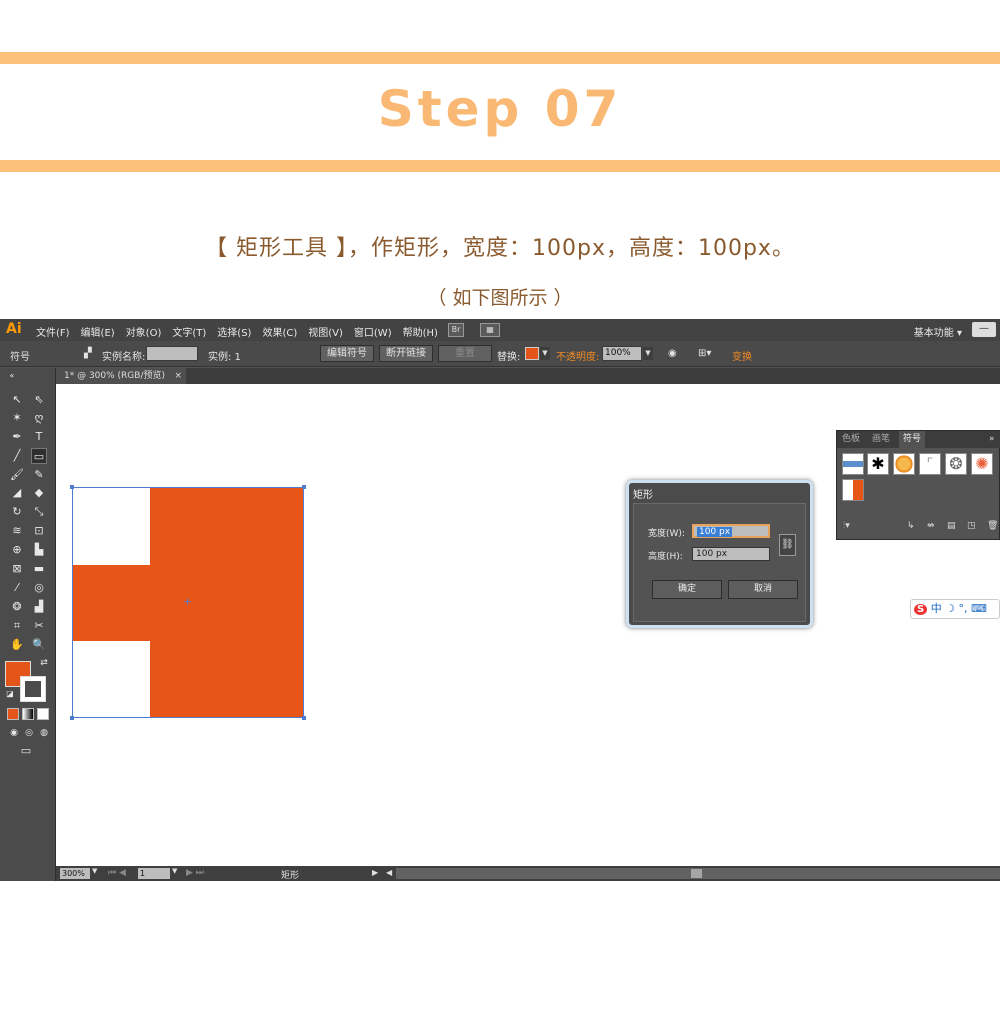  What do you see at coordinates (622, 353) in the screenshot?
I see `opacity-input: 100%` at bounding box center [622, 353].